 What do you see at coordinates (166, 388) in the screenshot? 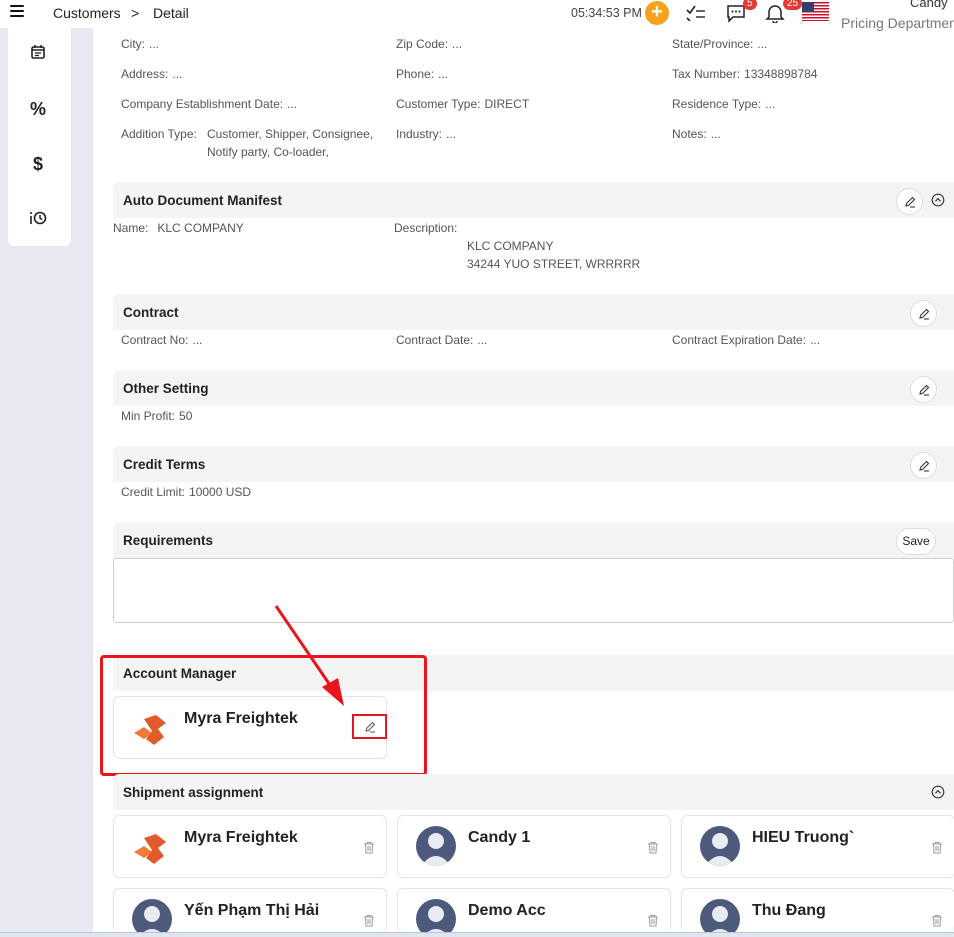
I see `other-setting-title: Other Setting` at bounding box center [166, 388].